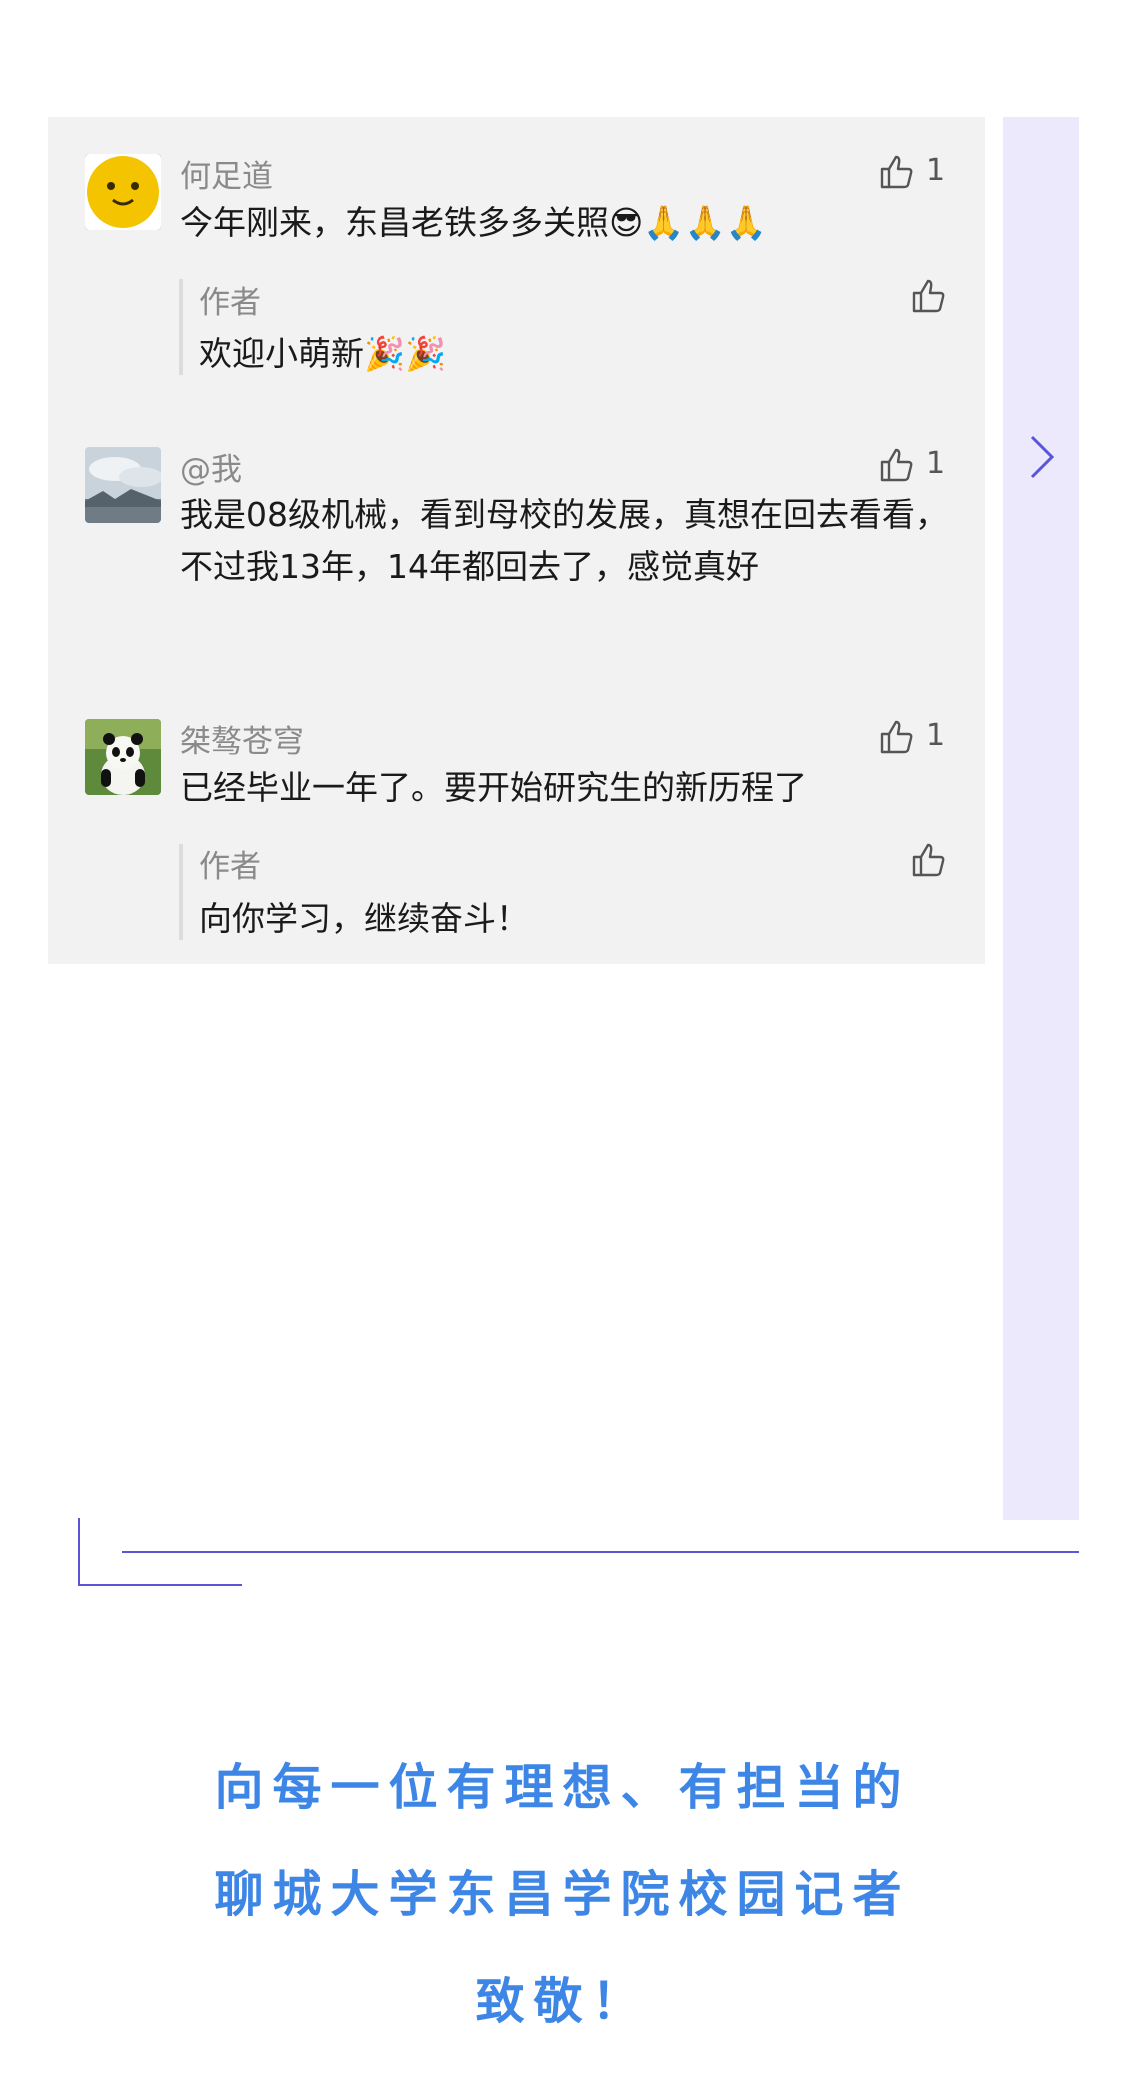 Image resolution: width=1125 pixels, height=2087 pixels. I want to click on corner-line-vertical, so click(79, 1552).